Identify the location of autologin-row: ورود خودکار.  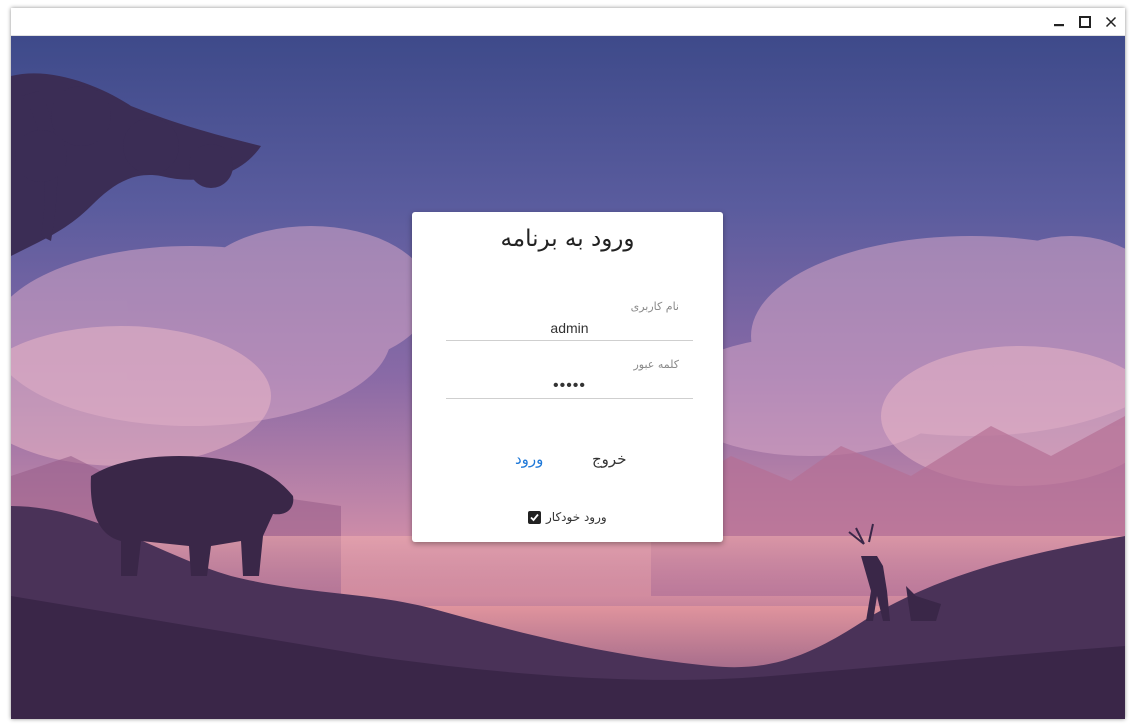
(567, 517).